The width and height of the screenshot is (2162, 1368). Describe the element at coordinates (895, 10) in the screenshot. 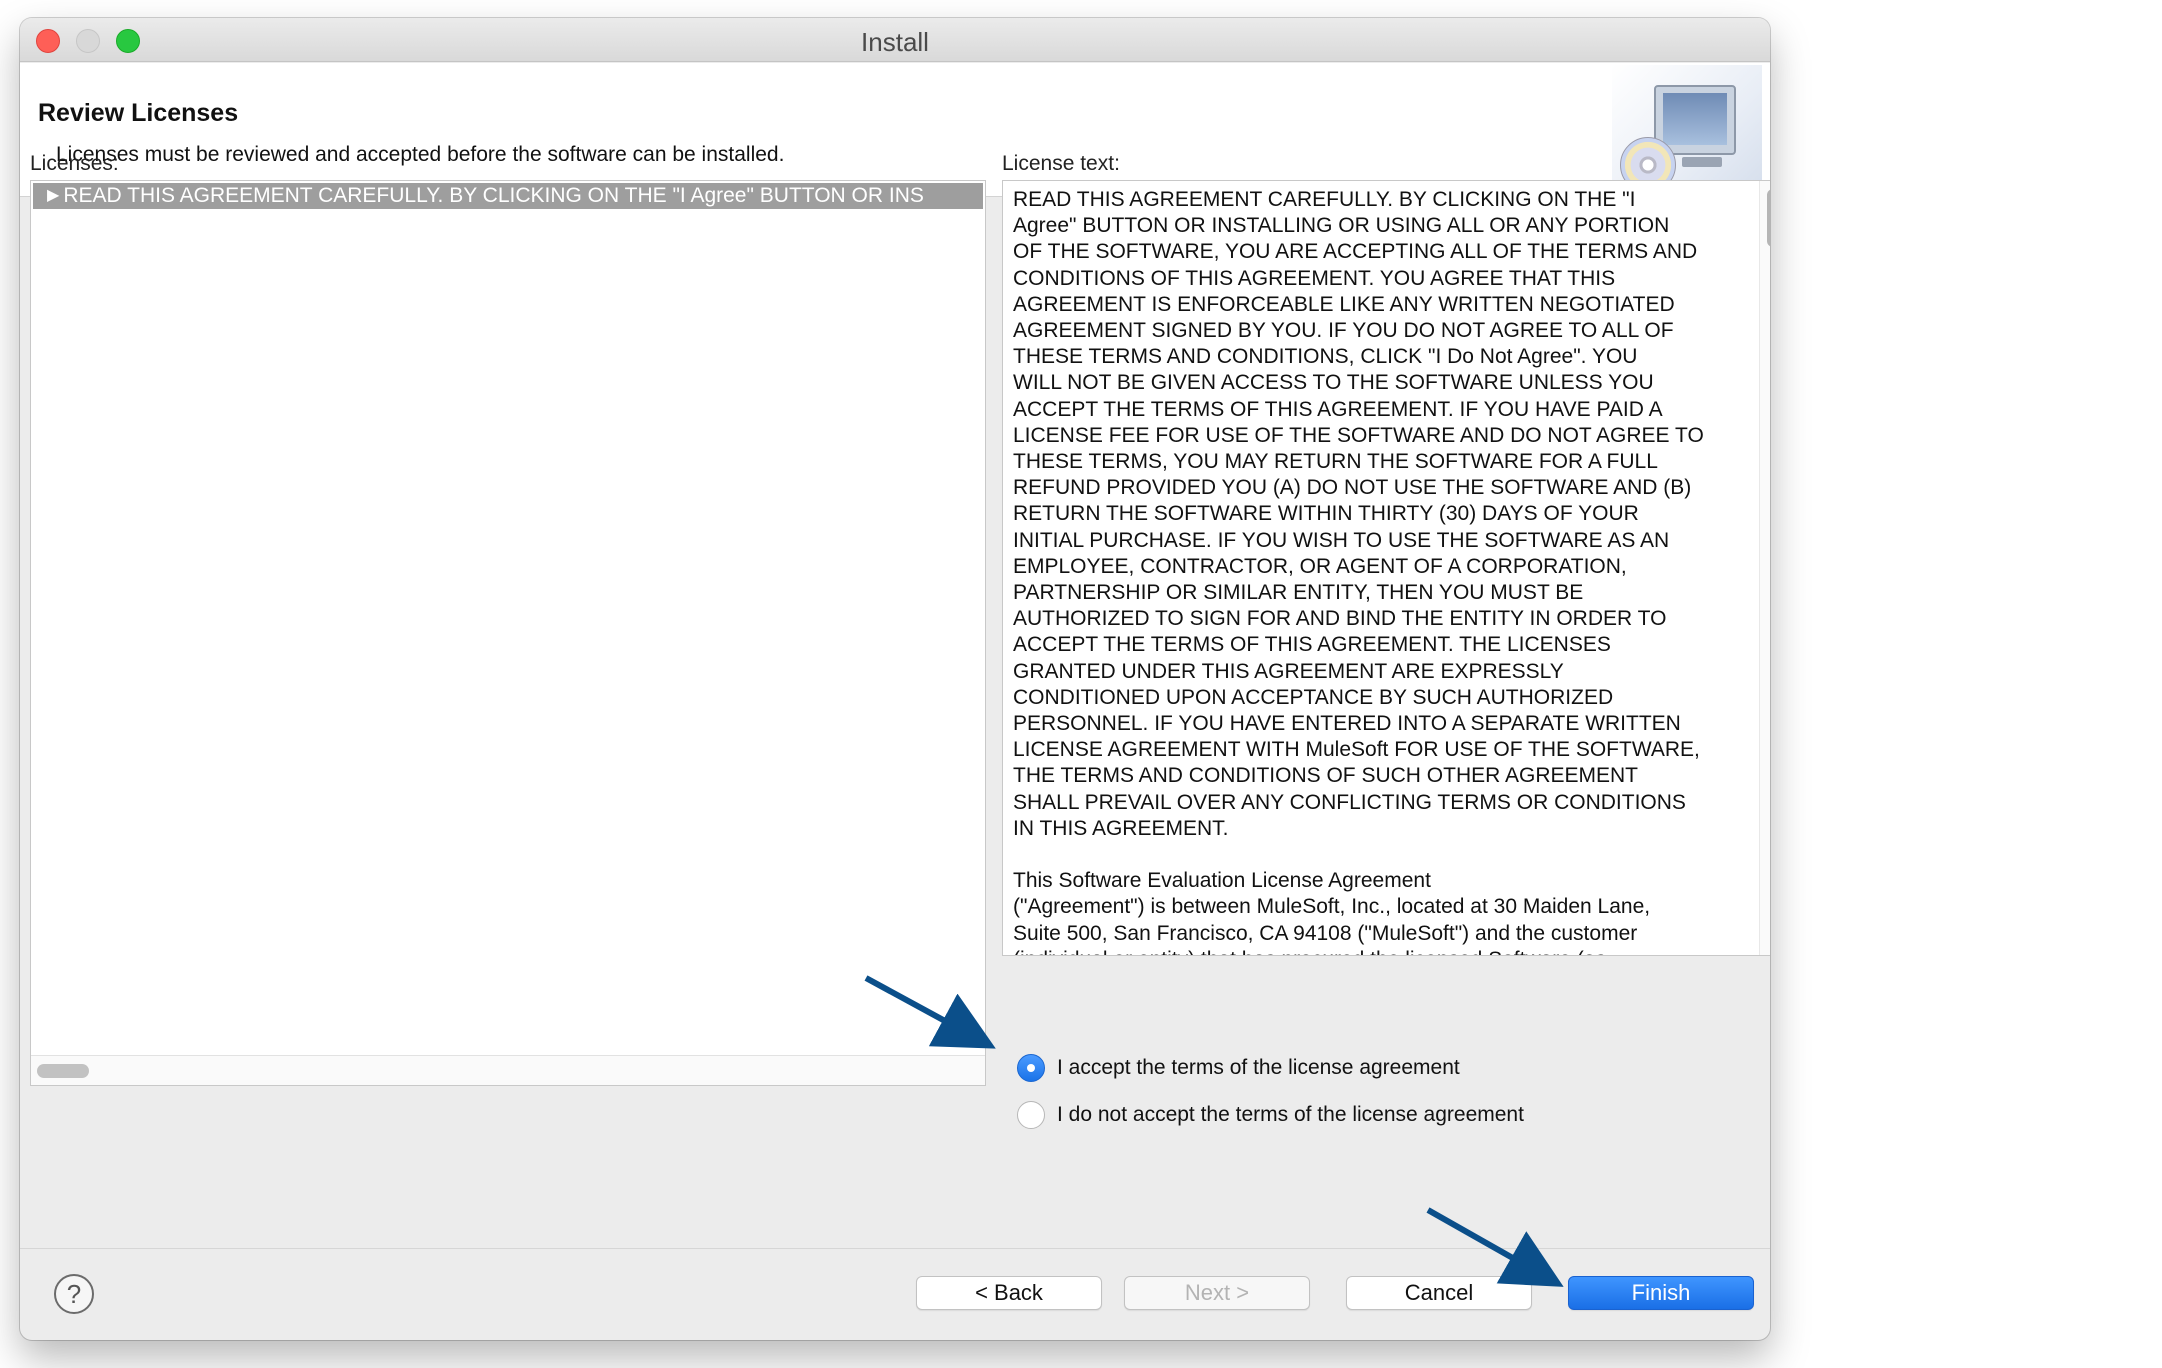

I see `background-window-strip` at that location.